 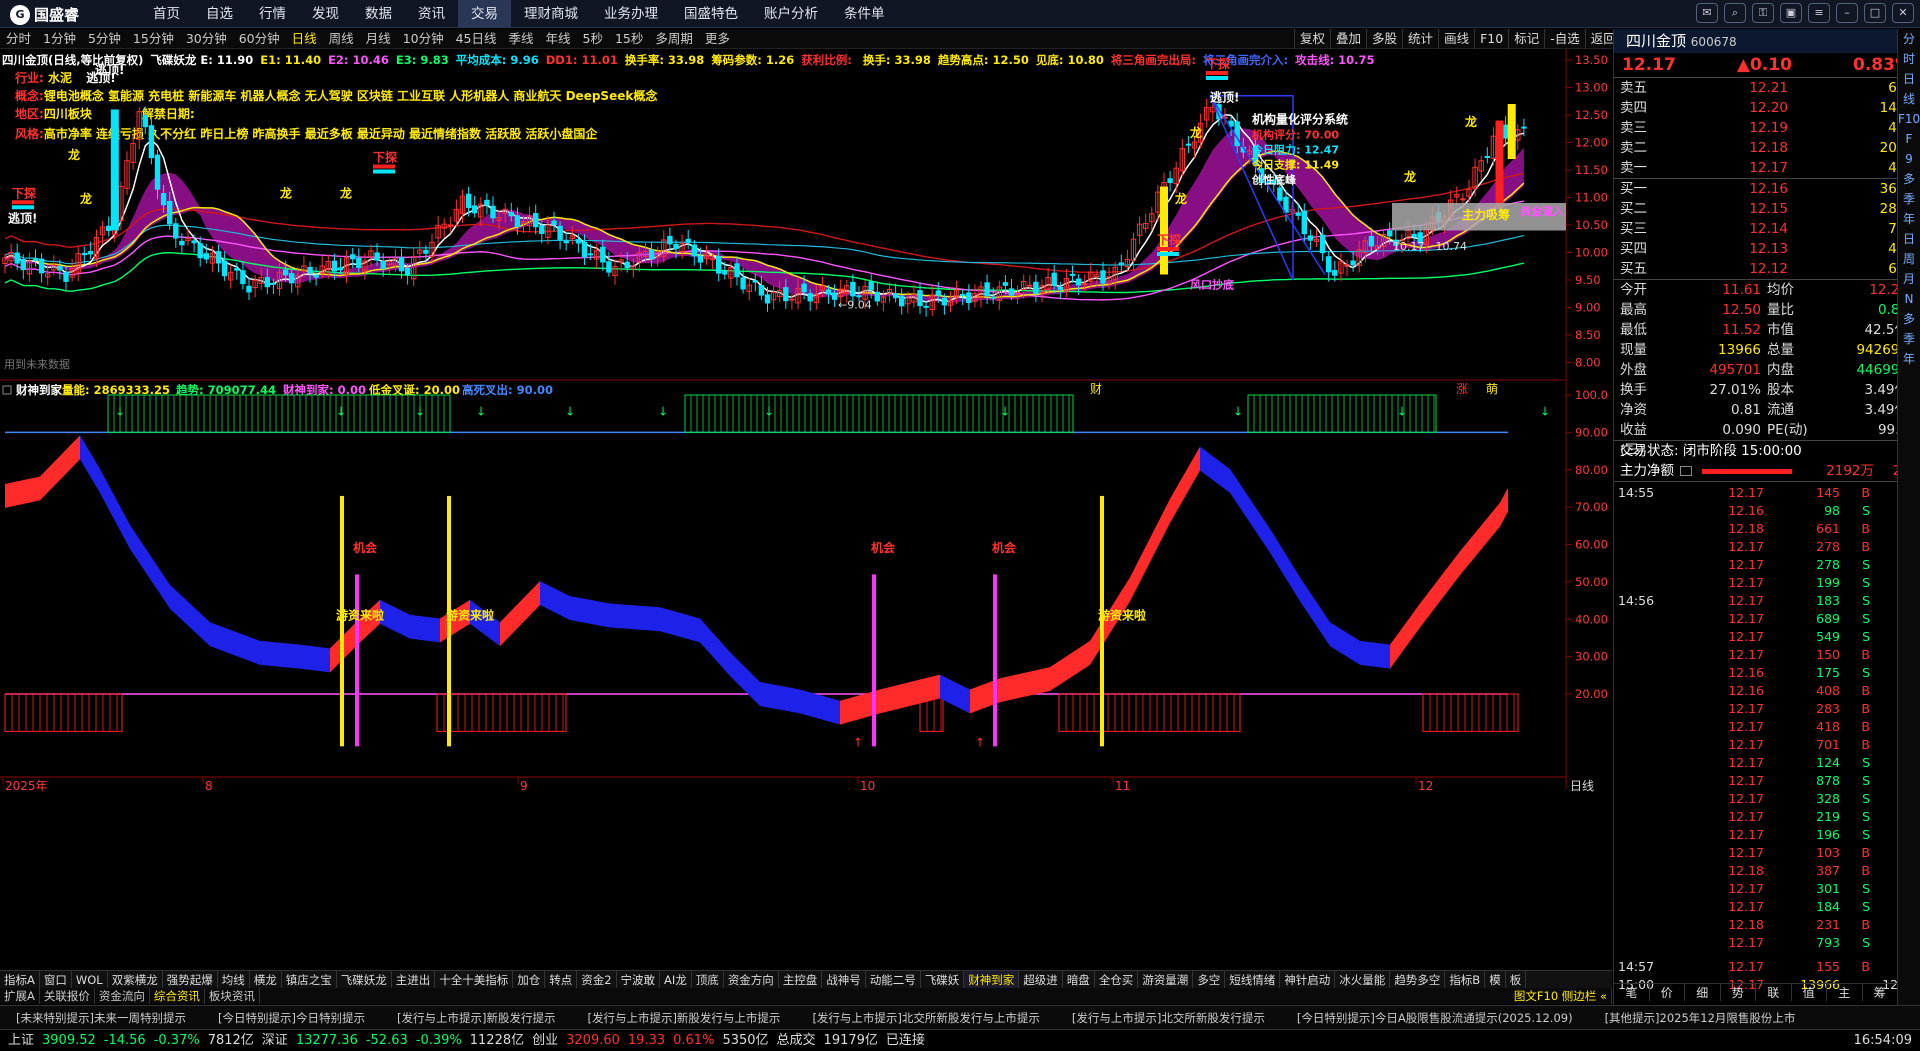 I want to click on indicator-tab: 均线, so click(x=234, y=979).